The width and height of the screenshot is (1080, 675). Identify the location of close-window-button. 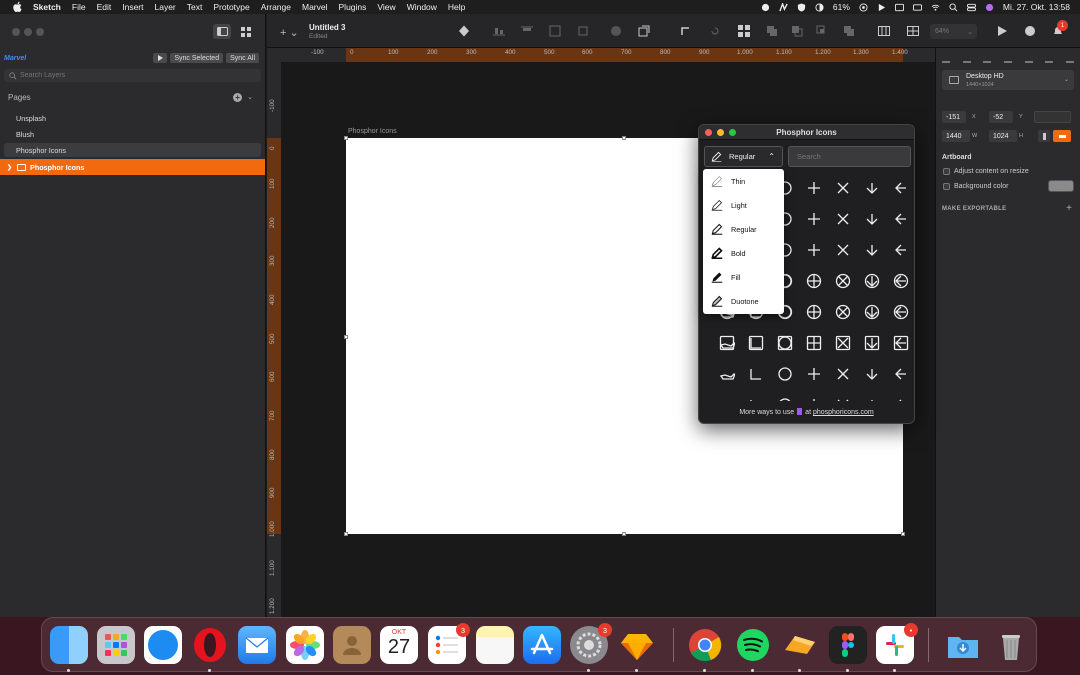
(16, 32).